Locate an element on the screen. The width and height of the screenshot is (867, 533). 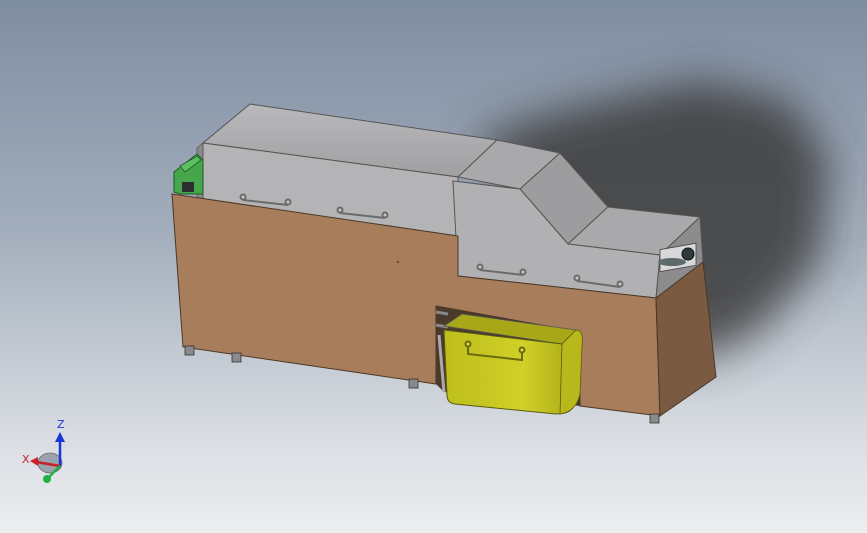
roller-icon is located at coordinates (688, 254).